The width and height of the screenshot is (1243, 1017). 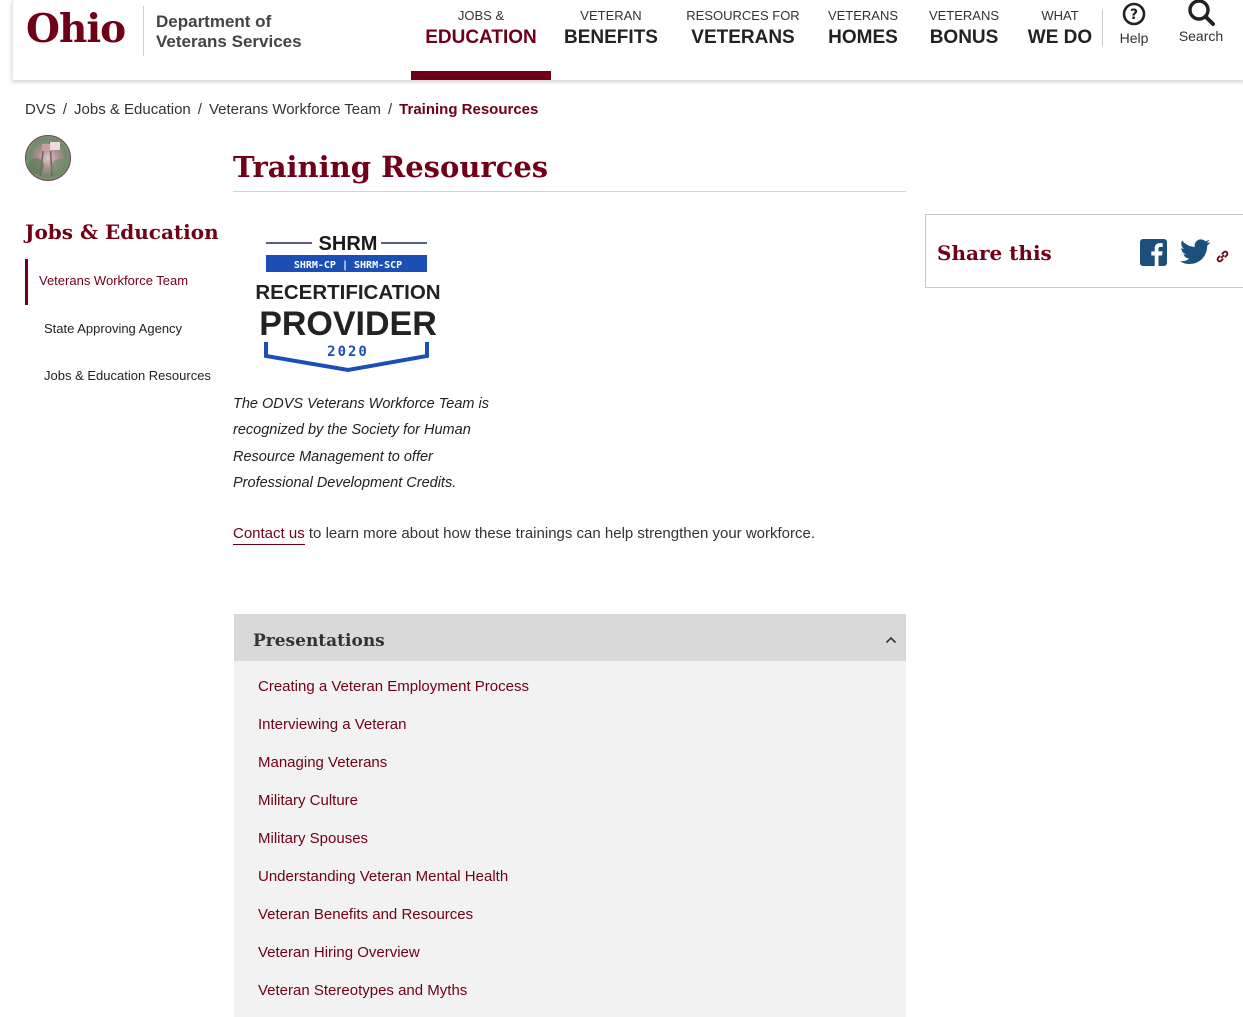 What do you see at coordinates (347, 292) in the screenshot?
I see `badge-recertification-text: RECERTIFICATION` at bounding box center [347, 292].